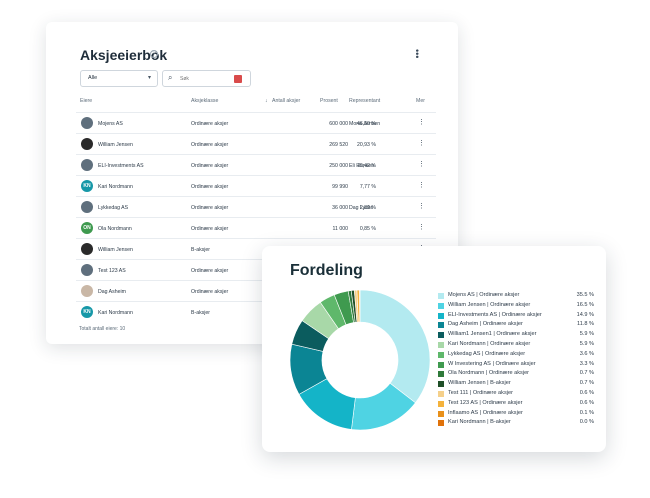 This screenshot has height=498, width=650. Describe the element at coordinates (364, 101) in the screenshot. I see `column-representative: Representant` at that location.